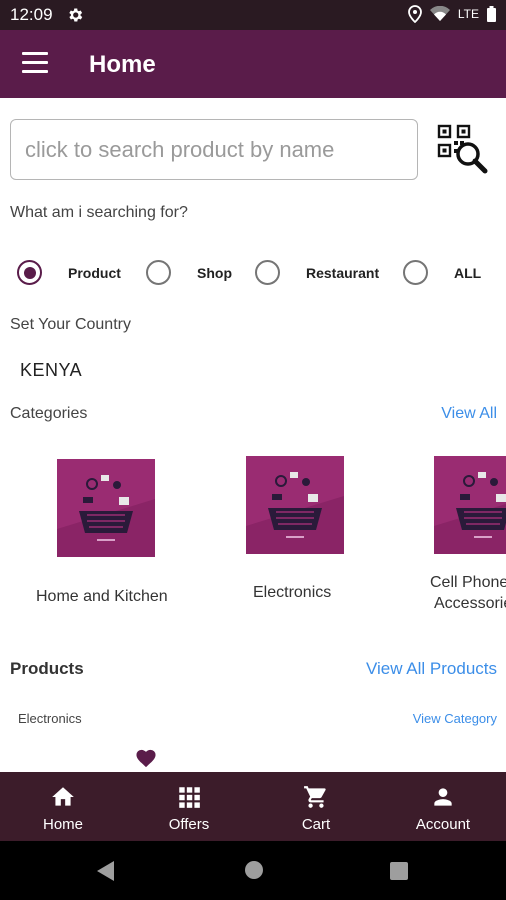 The width and height of the screenshot is (506, 900). I want to click on nav-offers: Offers, so click(189, 806).